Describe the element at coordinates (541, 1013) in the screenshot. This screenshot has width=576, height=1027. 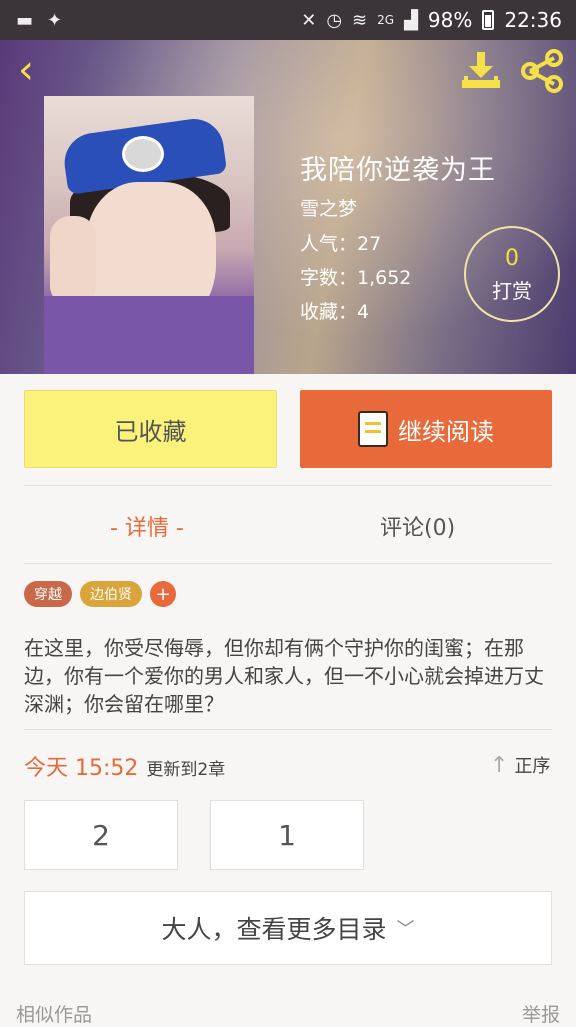
I see `report-link: 举报` at that location.